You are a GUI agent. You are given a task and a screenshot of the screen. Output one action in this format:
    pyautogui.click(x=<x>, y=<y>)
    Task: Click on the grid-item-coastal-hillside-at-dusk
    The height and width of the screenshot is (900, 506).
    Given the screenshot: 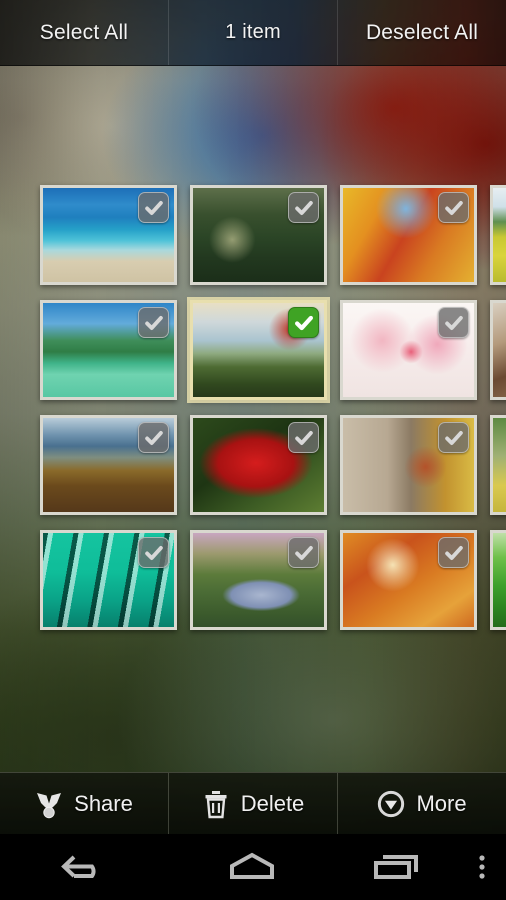 What is the action you would take?
    pyautogui.click(x=258, y=242)
    